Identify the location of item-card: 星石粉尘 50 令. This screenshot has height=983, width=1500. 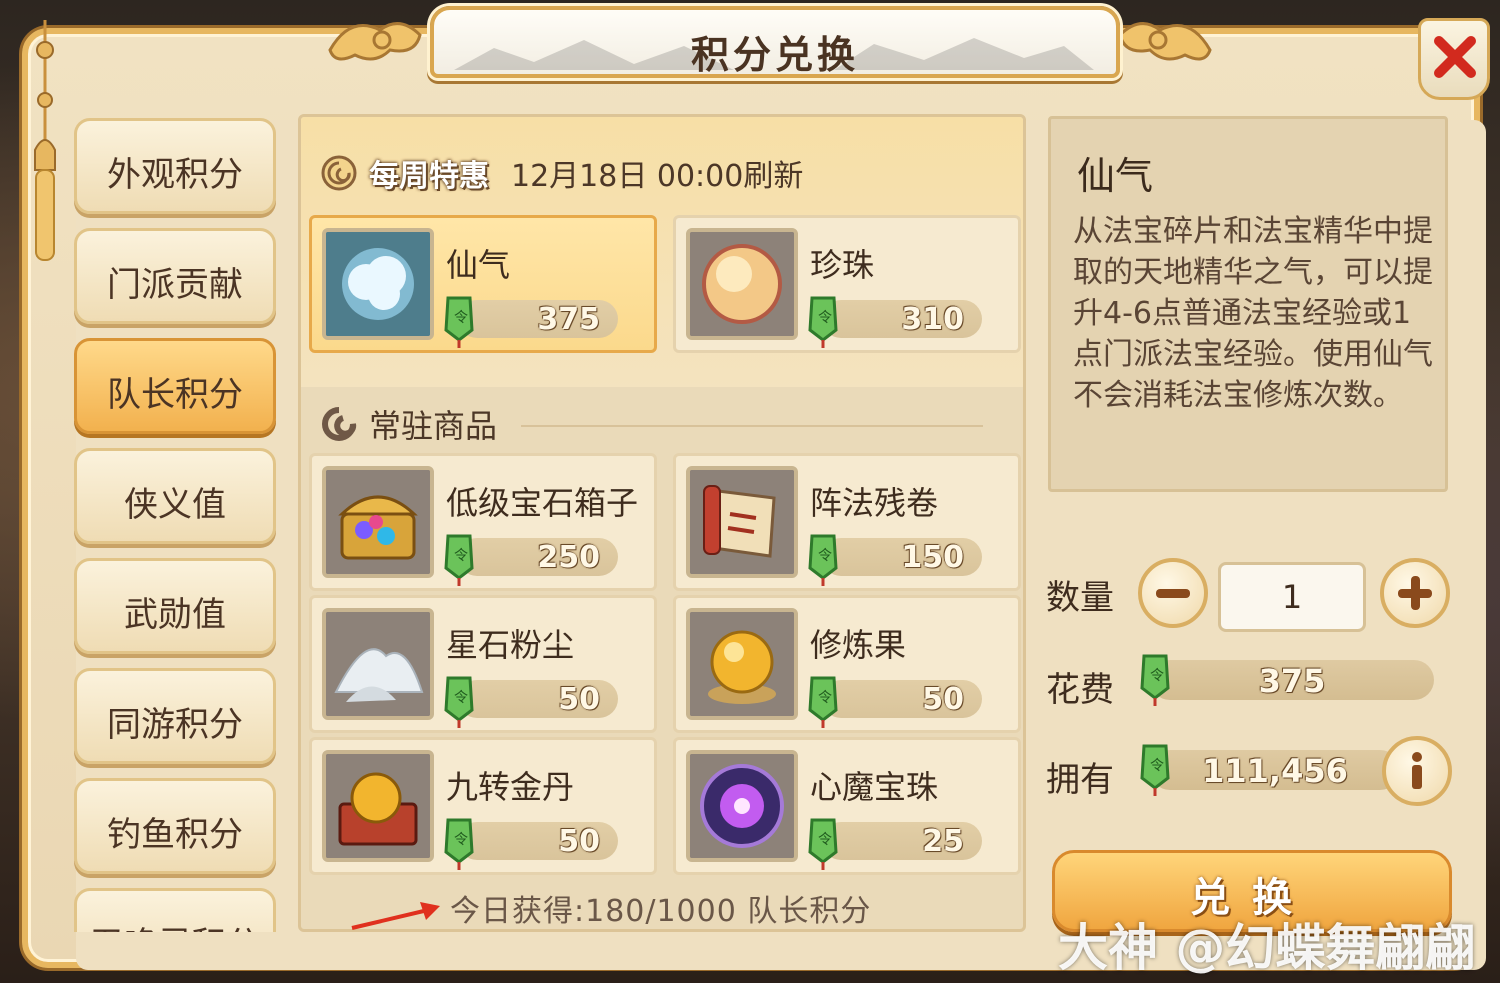
(483, 664).